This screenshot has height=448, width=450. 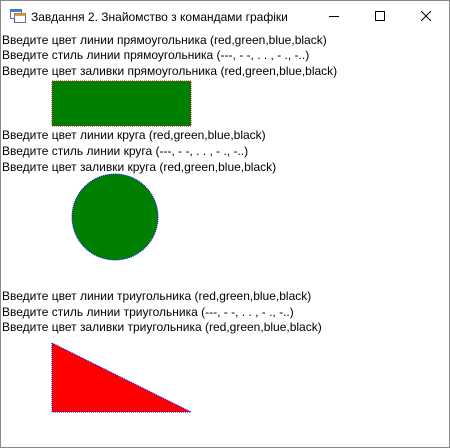 I want to click on close-icon, so click(x=426, y=16).